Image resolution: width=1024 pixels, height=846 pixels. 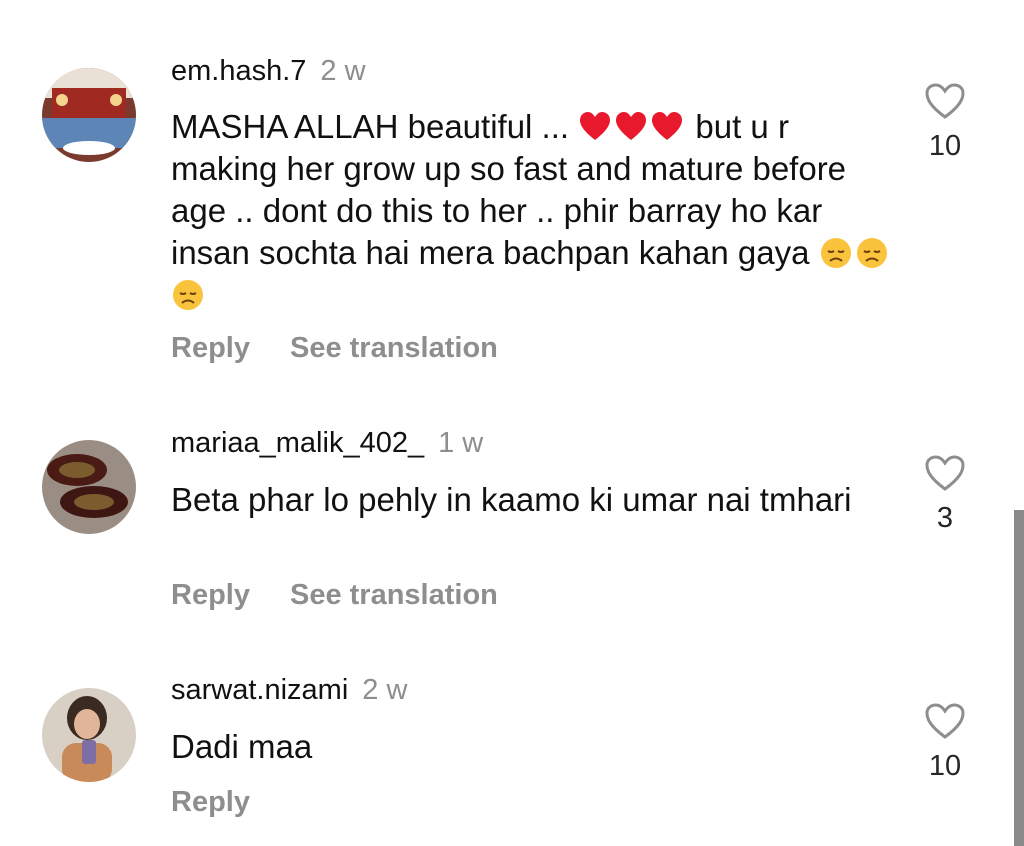 I want to click on comment-text: Dadi maa, so click(x=242, y=746).